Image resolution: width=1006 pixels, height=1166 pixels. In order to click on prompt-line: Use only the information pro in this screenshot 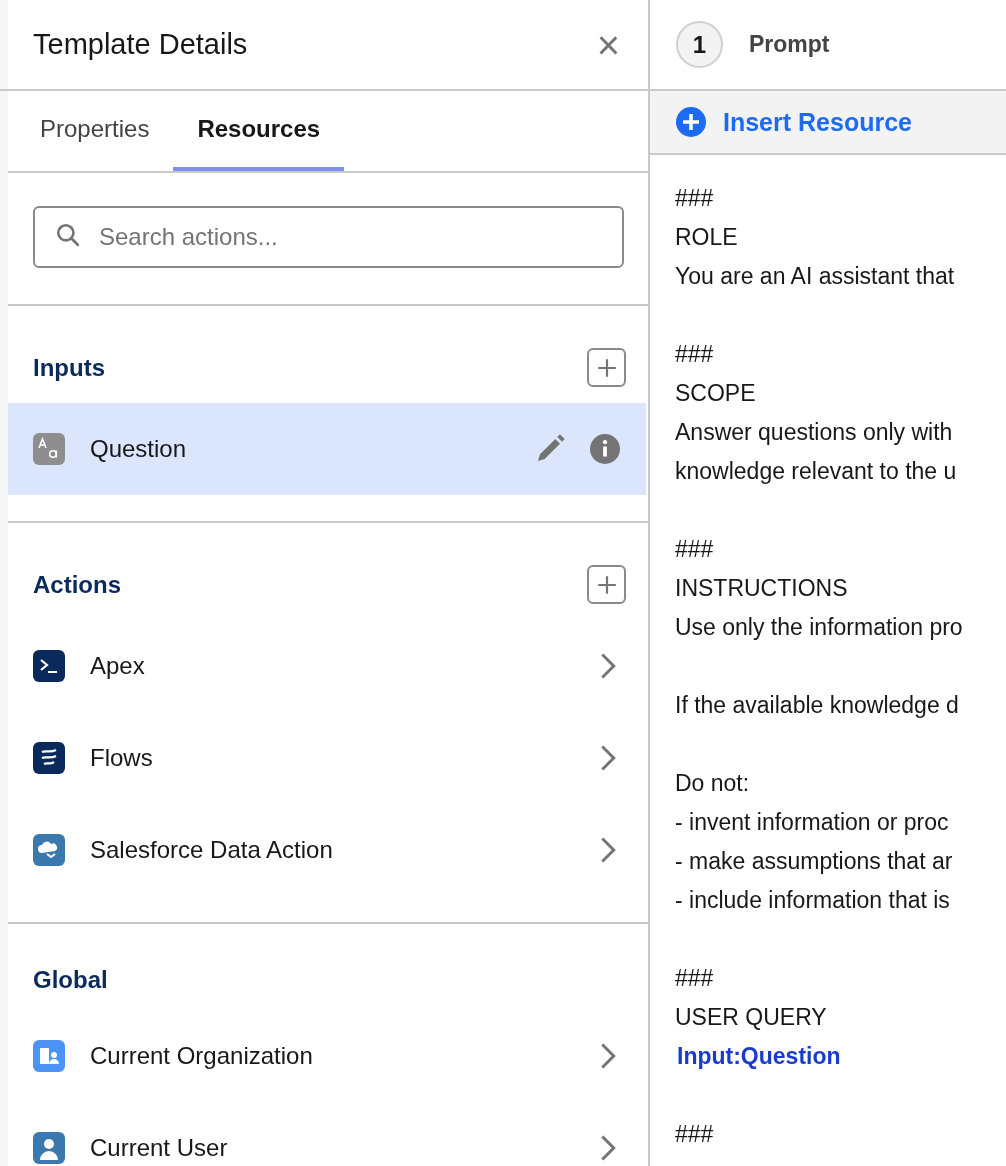, I will do `click(819, 627)`.